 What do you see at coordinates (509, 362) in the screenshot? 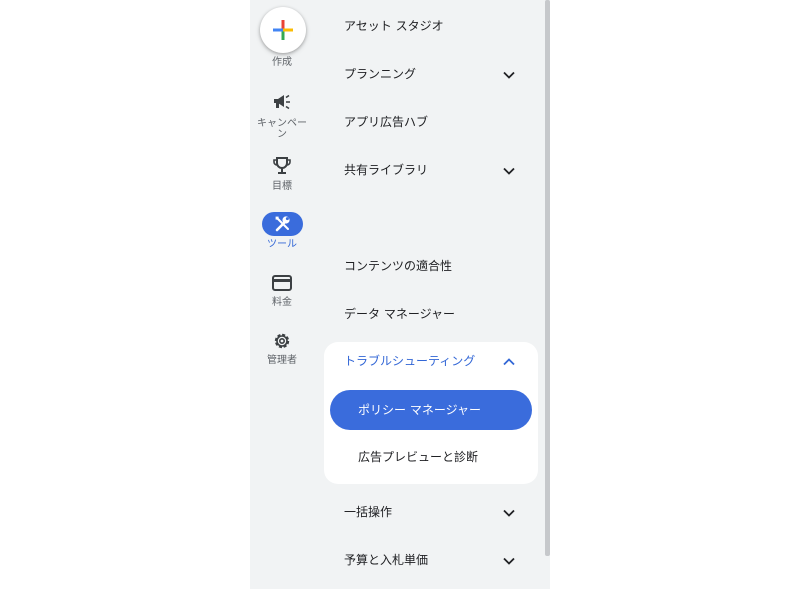
I see `chevron-up-icon` at bounding box center [509, 362].